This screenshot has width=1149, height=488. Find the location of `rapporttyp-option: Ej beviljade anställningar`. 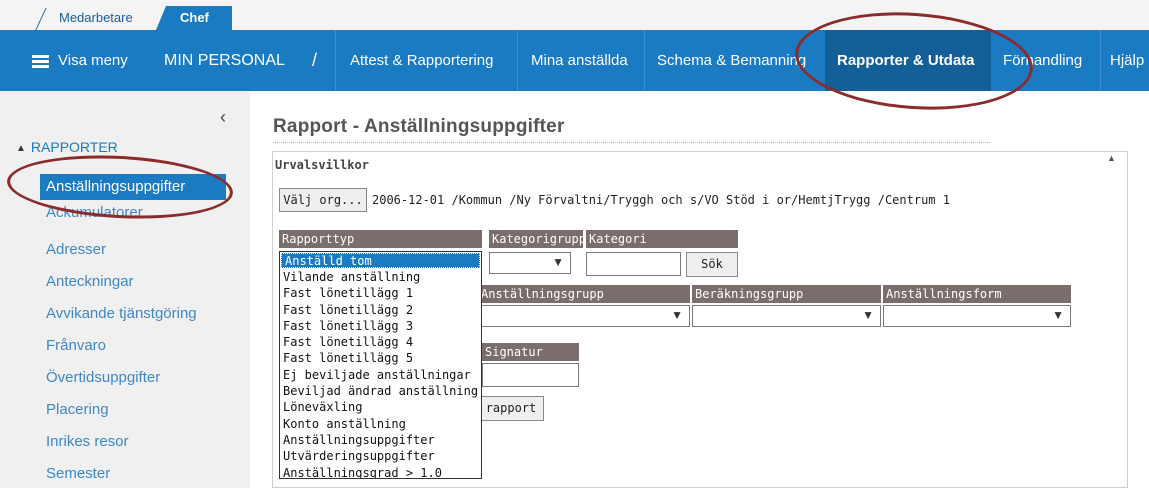

rapporttyp-option: Ej beviljade anställningar is located at coordinates (380, 375).